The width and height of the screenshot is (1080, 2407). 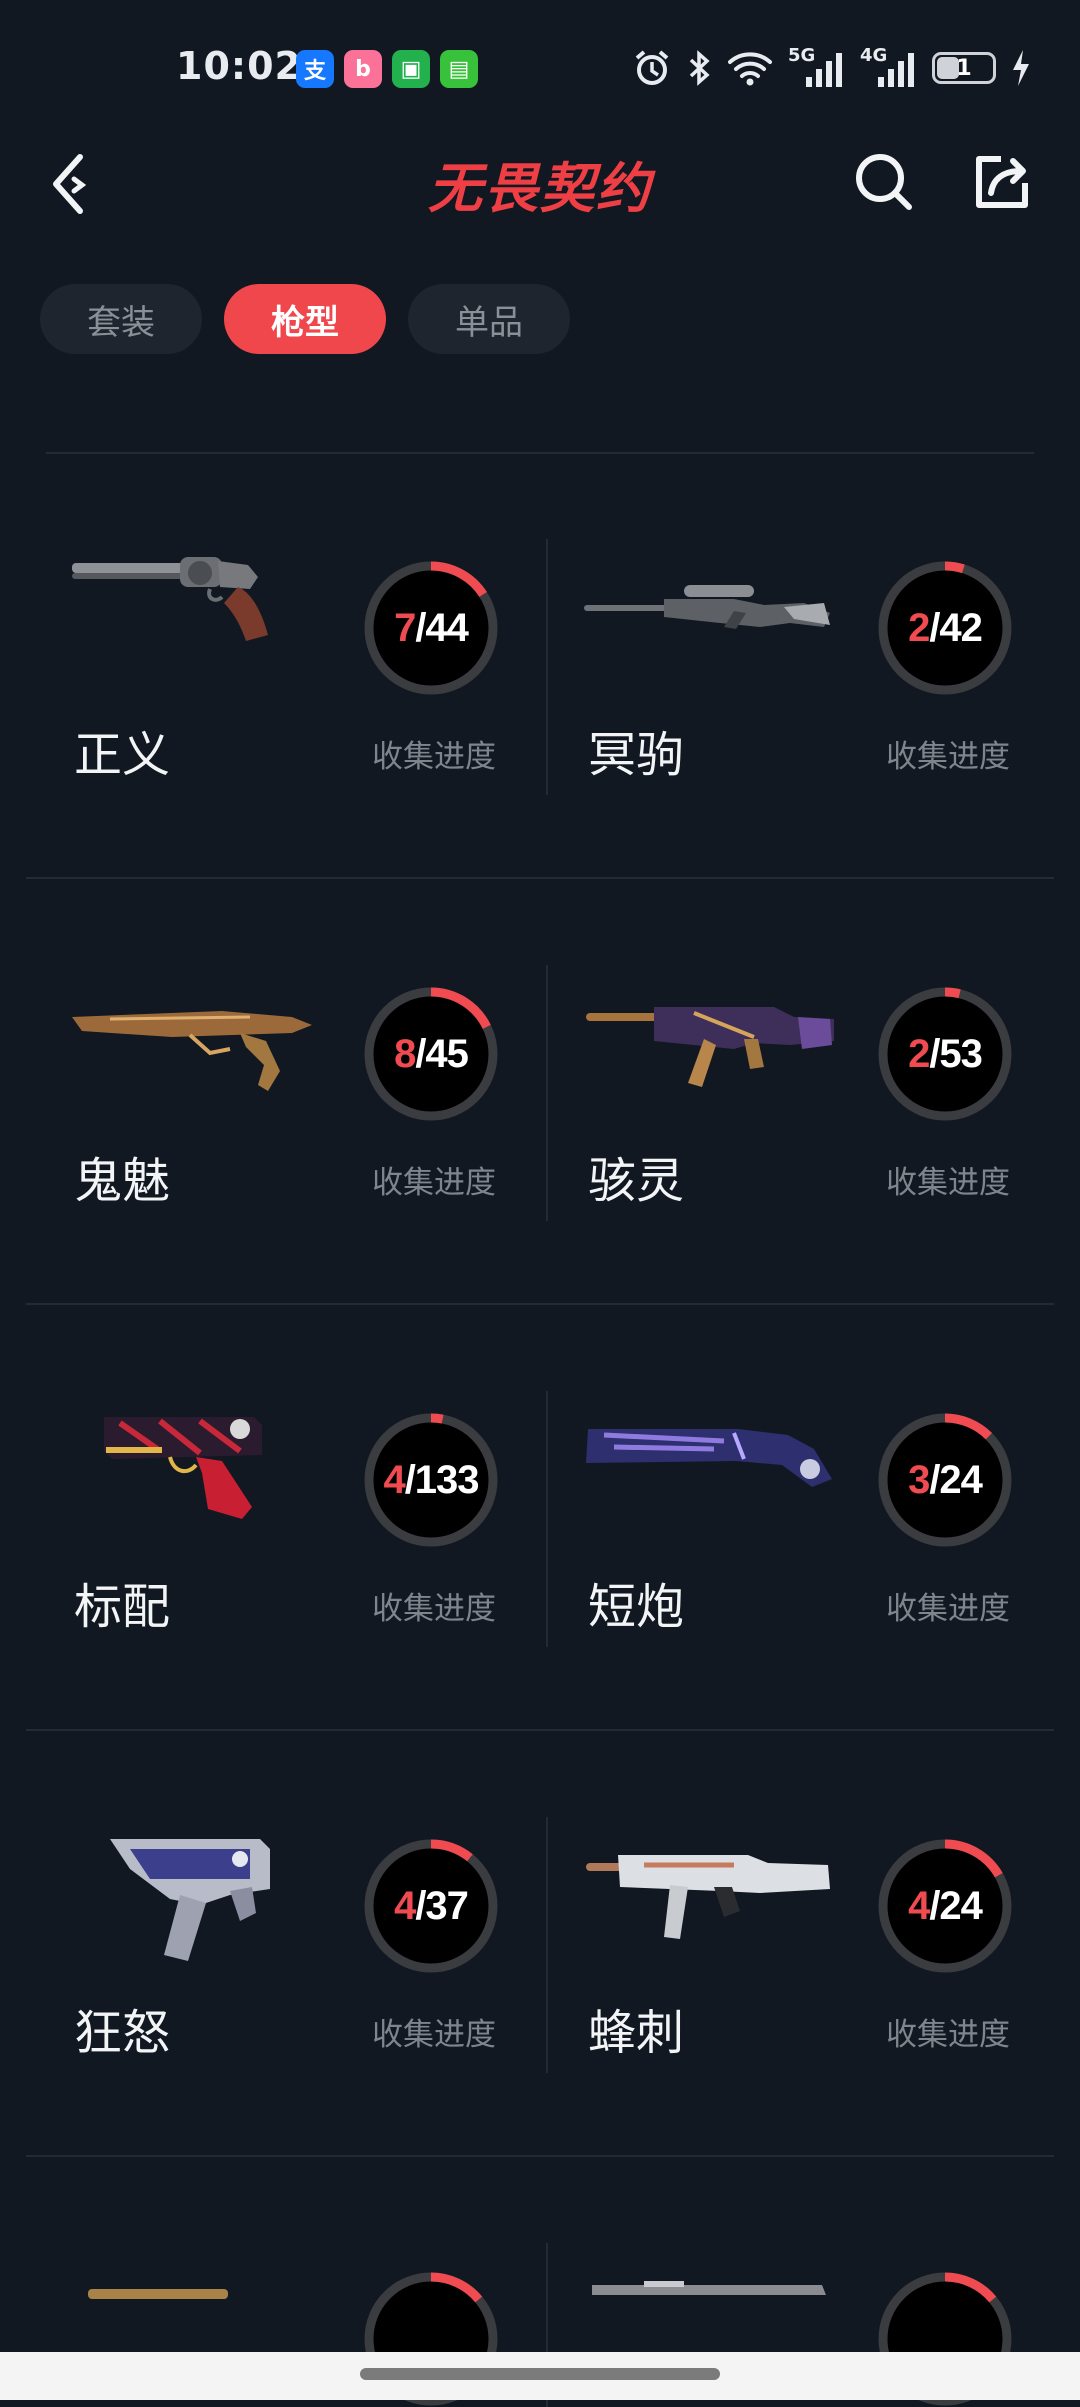 I want to click on category-tabs: 套装 枪型 单品, so click(x=305, y=319).